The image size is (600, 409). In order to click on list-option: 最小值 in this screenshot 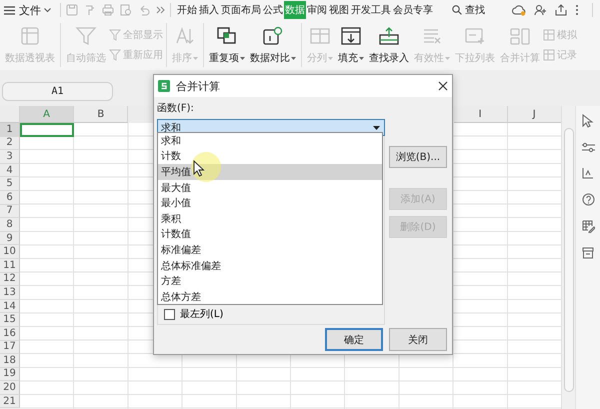, I will do `click(270, 203)`.